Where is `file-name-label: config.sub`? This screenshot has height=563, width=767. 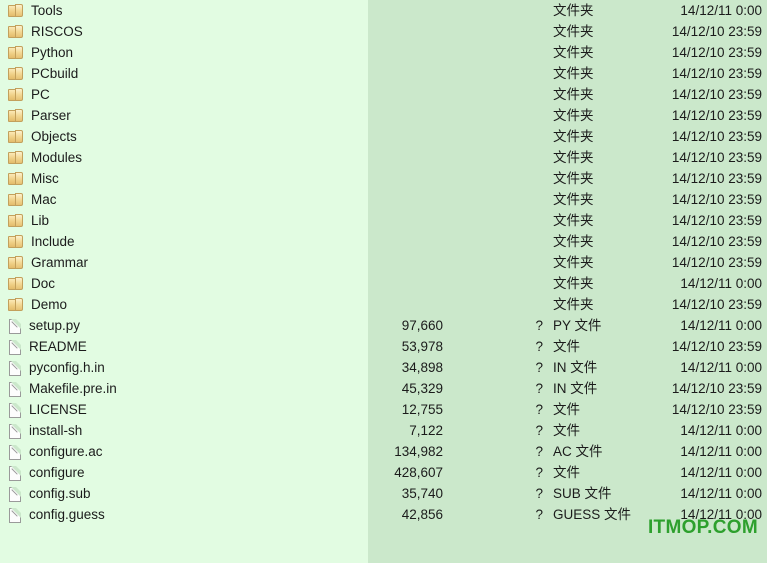
file-name-label: config.sub is located at coordinates (60, 493).